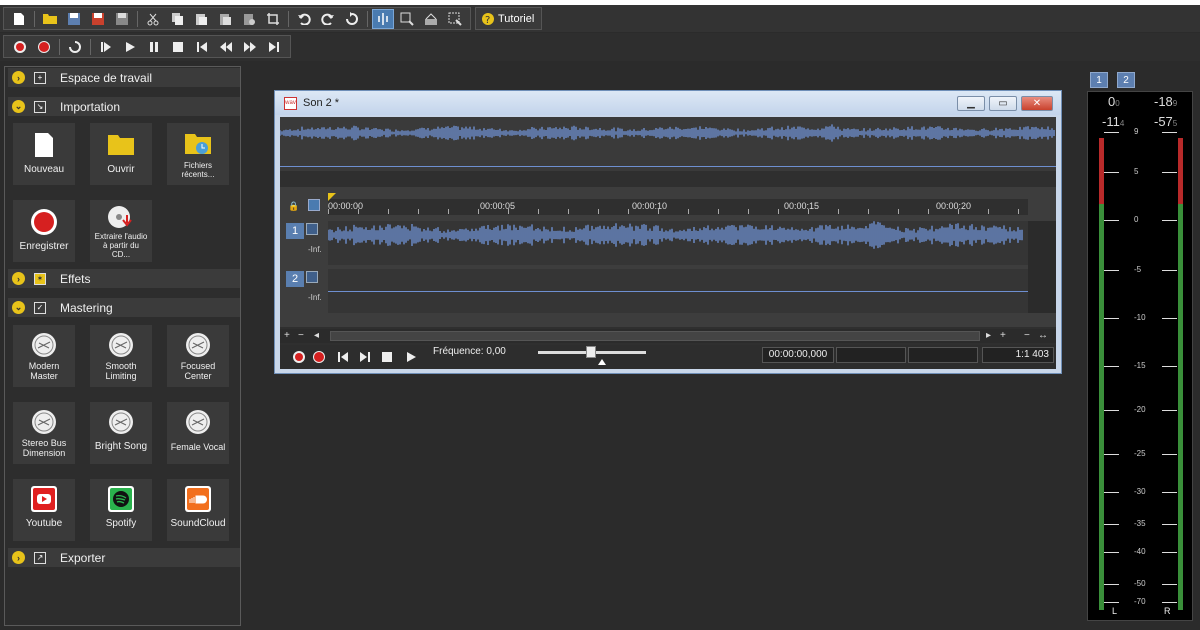 This screenshot has height=630, width=1200. Describe the element at coordinates (304, 19) in the screenshot. I see `undo-button` at that location.